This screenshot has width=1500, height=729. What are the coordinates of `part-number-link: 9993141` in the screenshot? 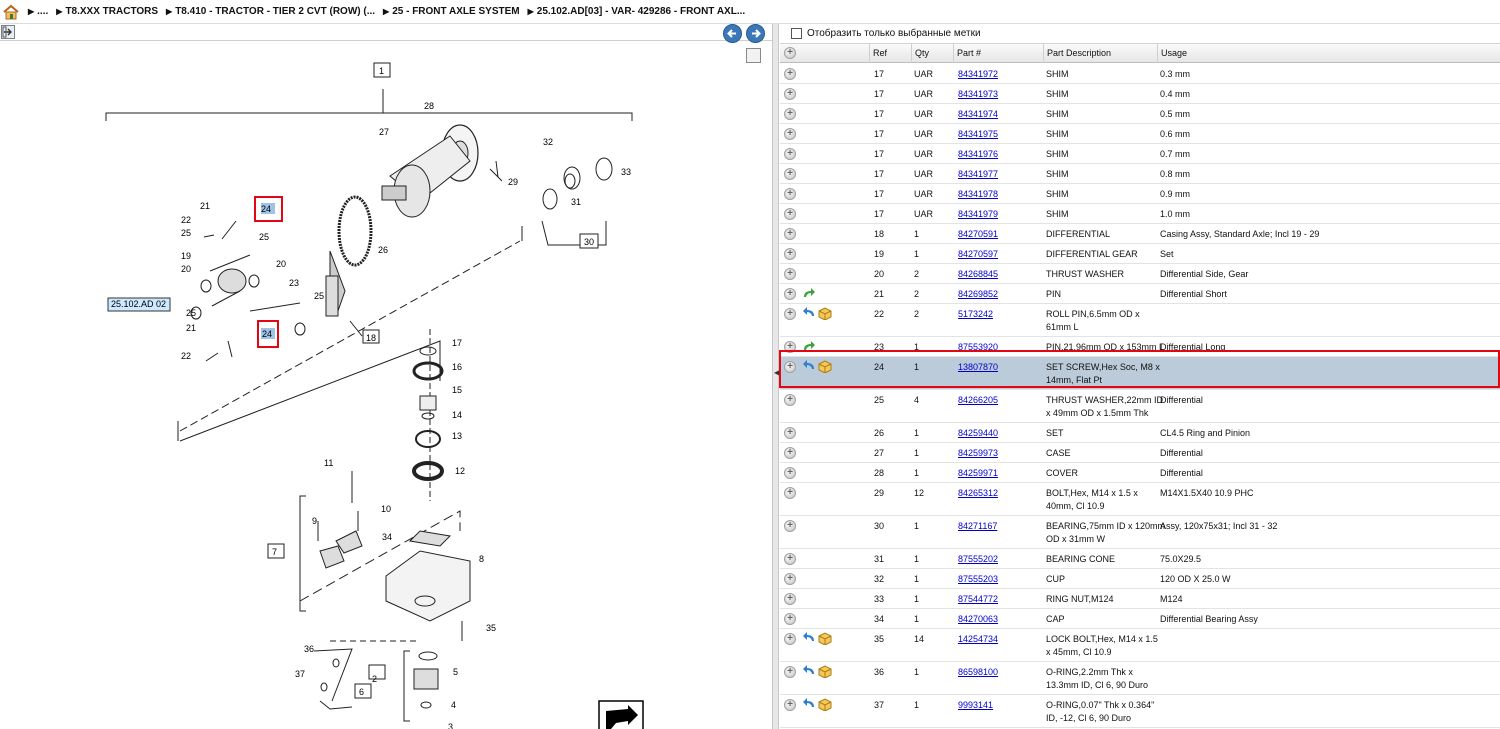 It's located at (975, 705).